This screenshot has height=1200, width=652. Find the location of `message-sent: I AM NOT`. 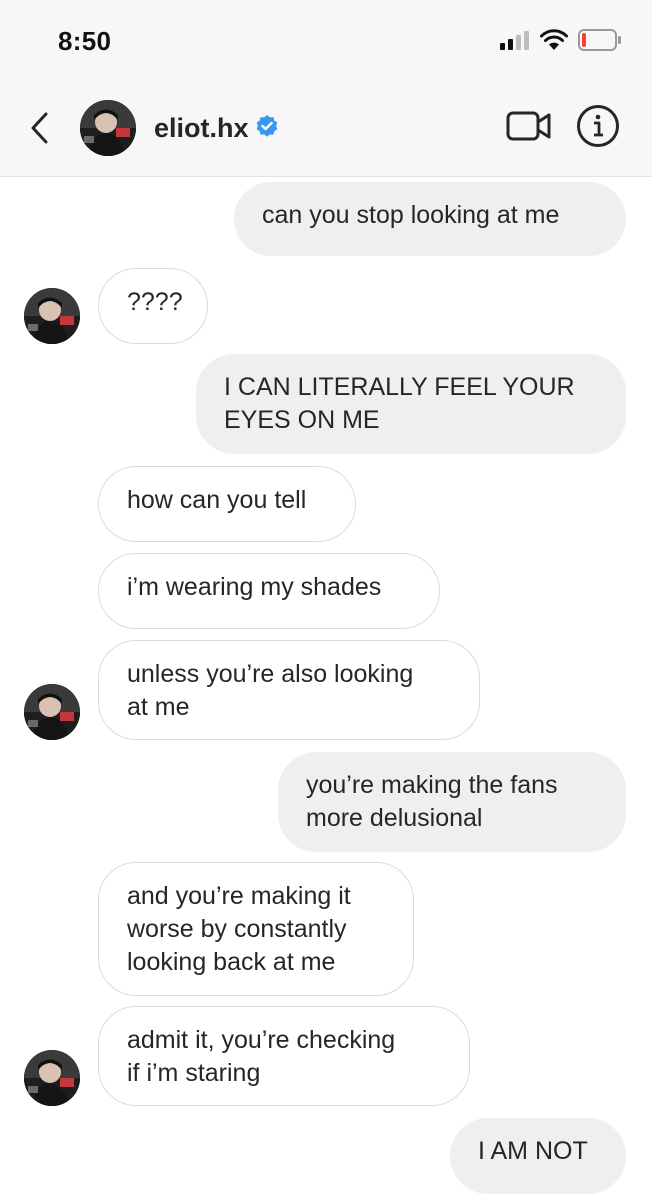

message-sent: I AM NOT is located at coordinates (538, 1156).